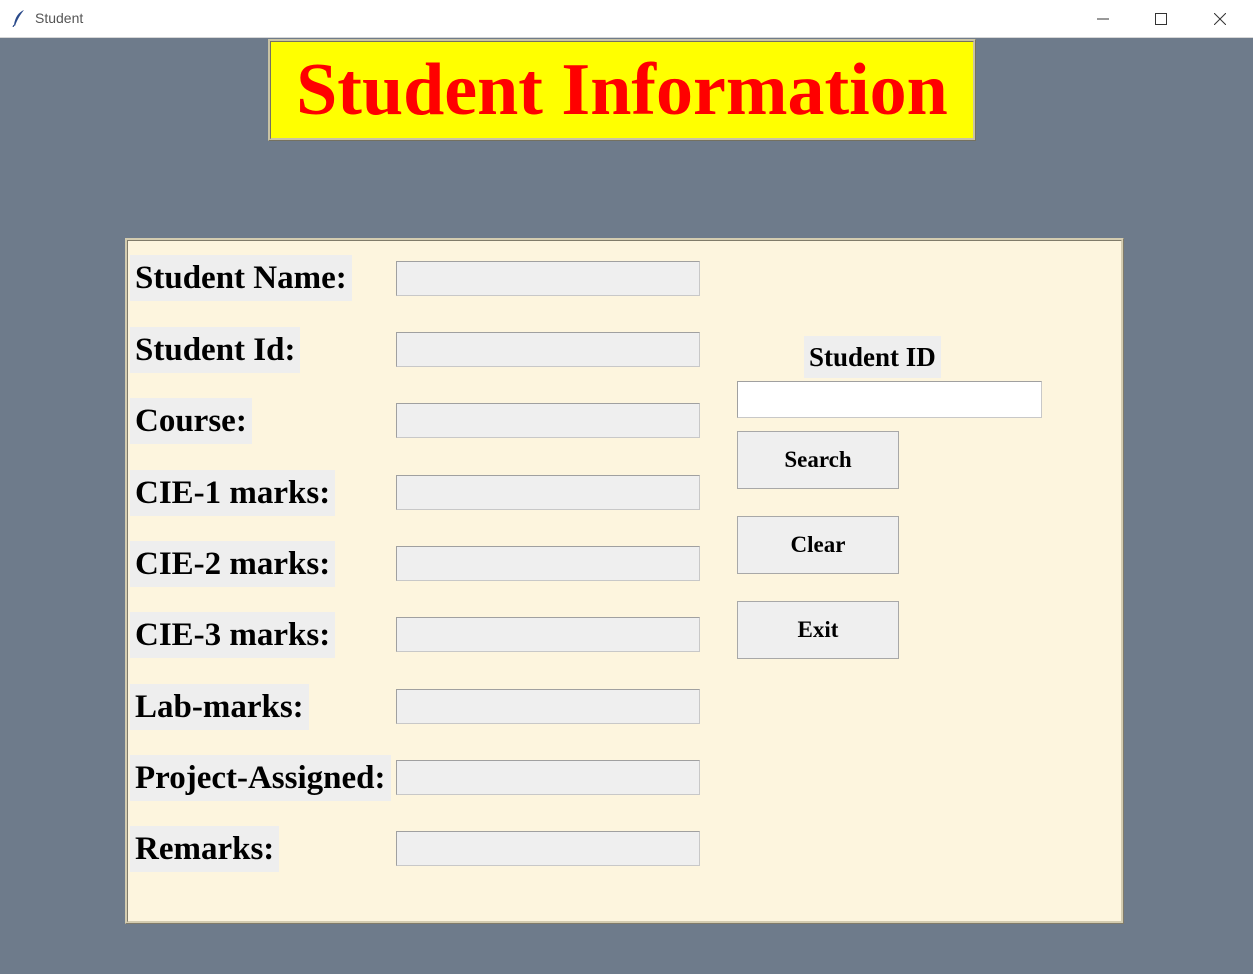  I want to click on course-label: Course:, so click(191, 421).